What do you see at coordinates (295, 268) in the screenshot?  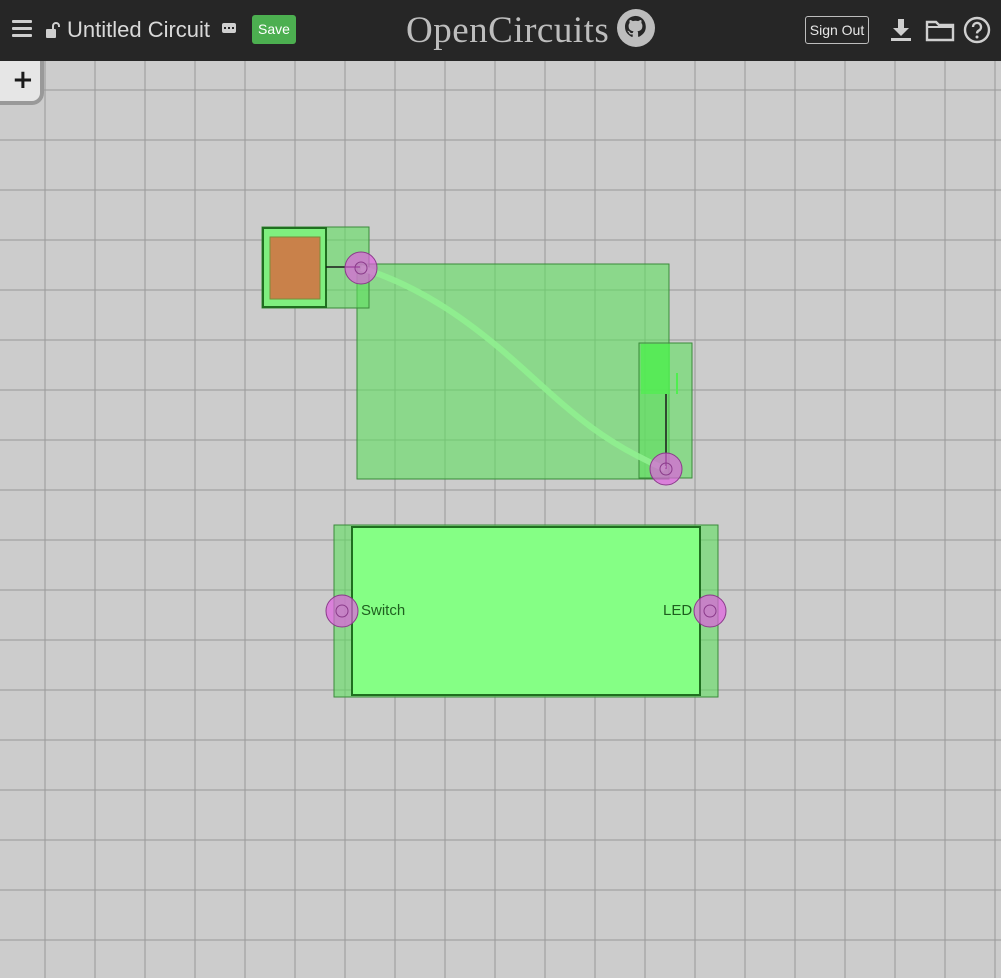 I see `switch-toggle` at bounding box center [295, 268].